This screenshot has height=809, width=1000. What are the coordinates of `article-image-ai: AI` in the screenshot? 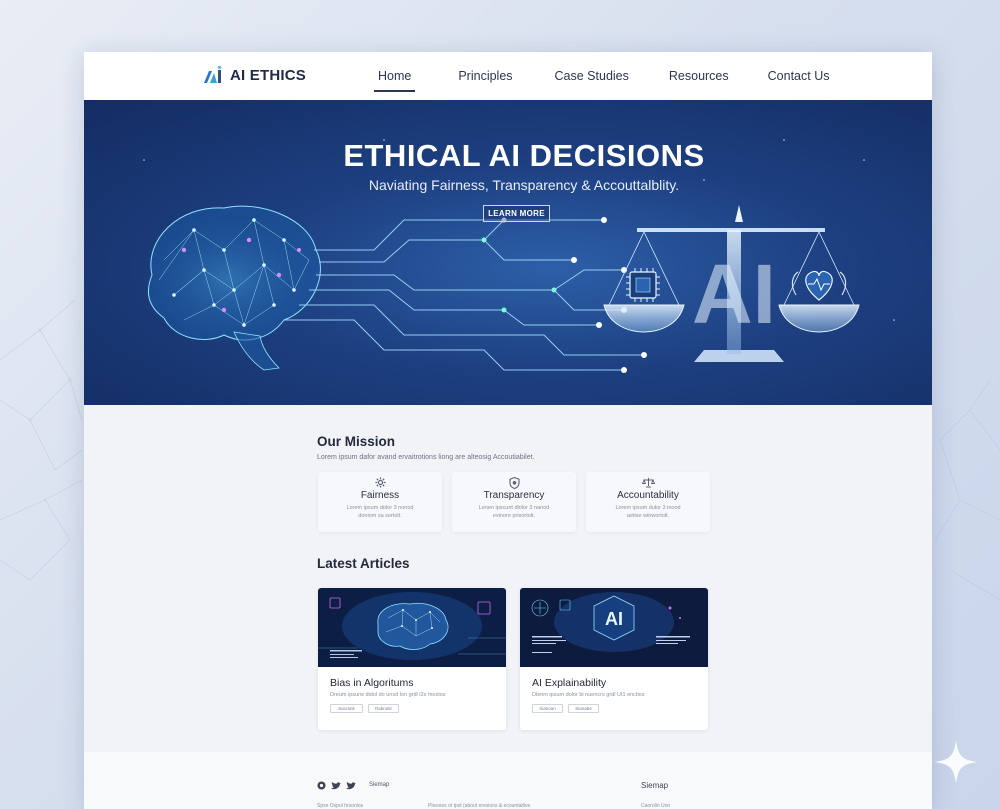 It's located at (614, 627).